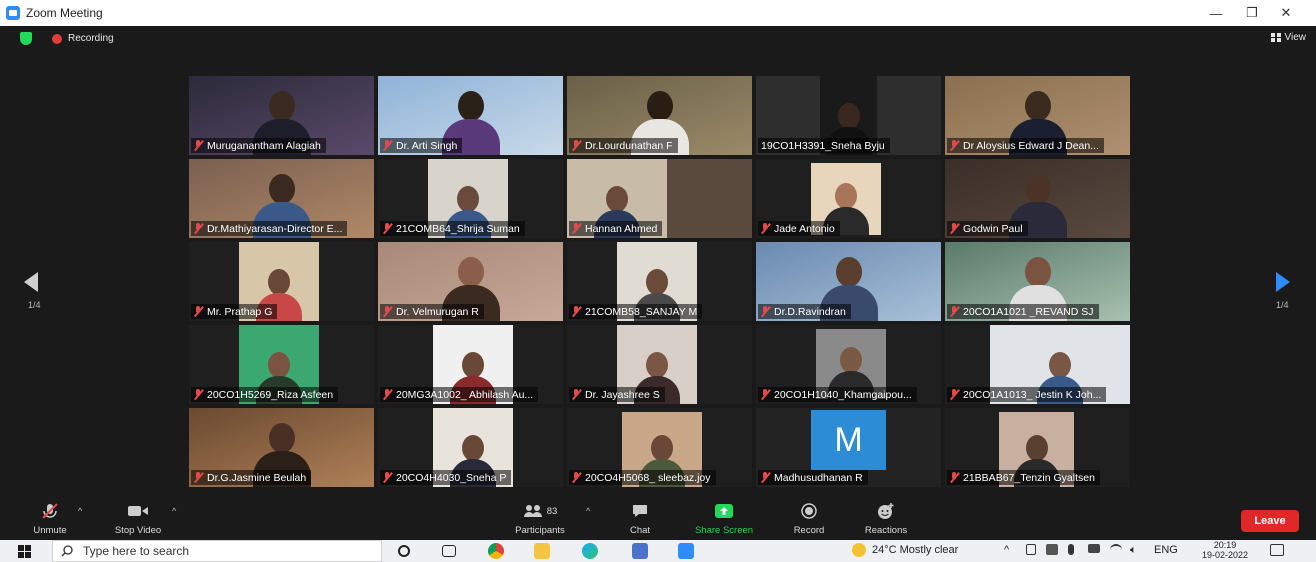  Describe the element at coordinates (640, 530) in the screenshot. I see `chat-label: Chat` at that location.